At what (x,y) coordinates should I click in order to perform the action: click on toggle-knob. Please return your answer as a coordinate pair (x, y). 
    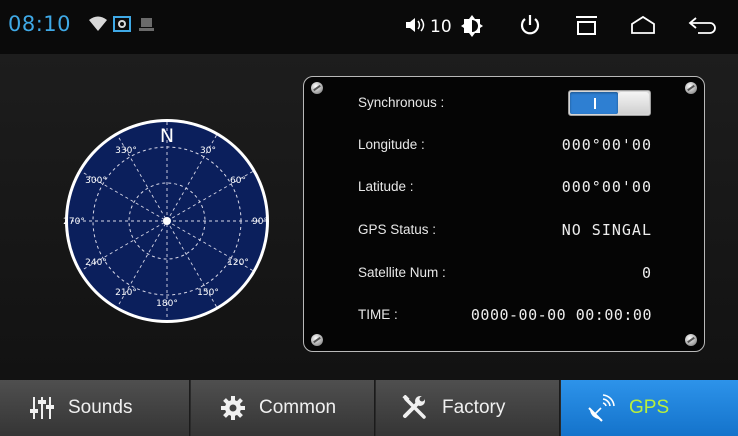
    Looking at the image, I should click on (633, 103).